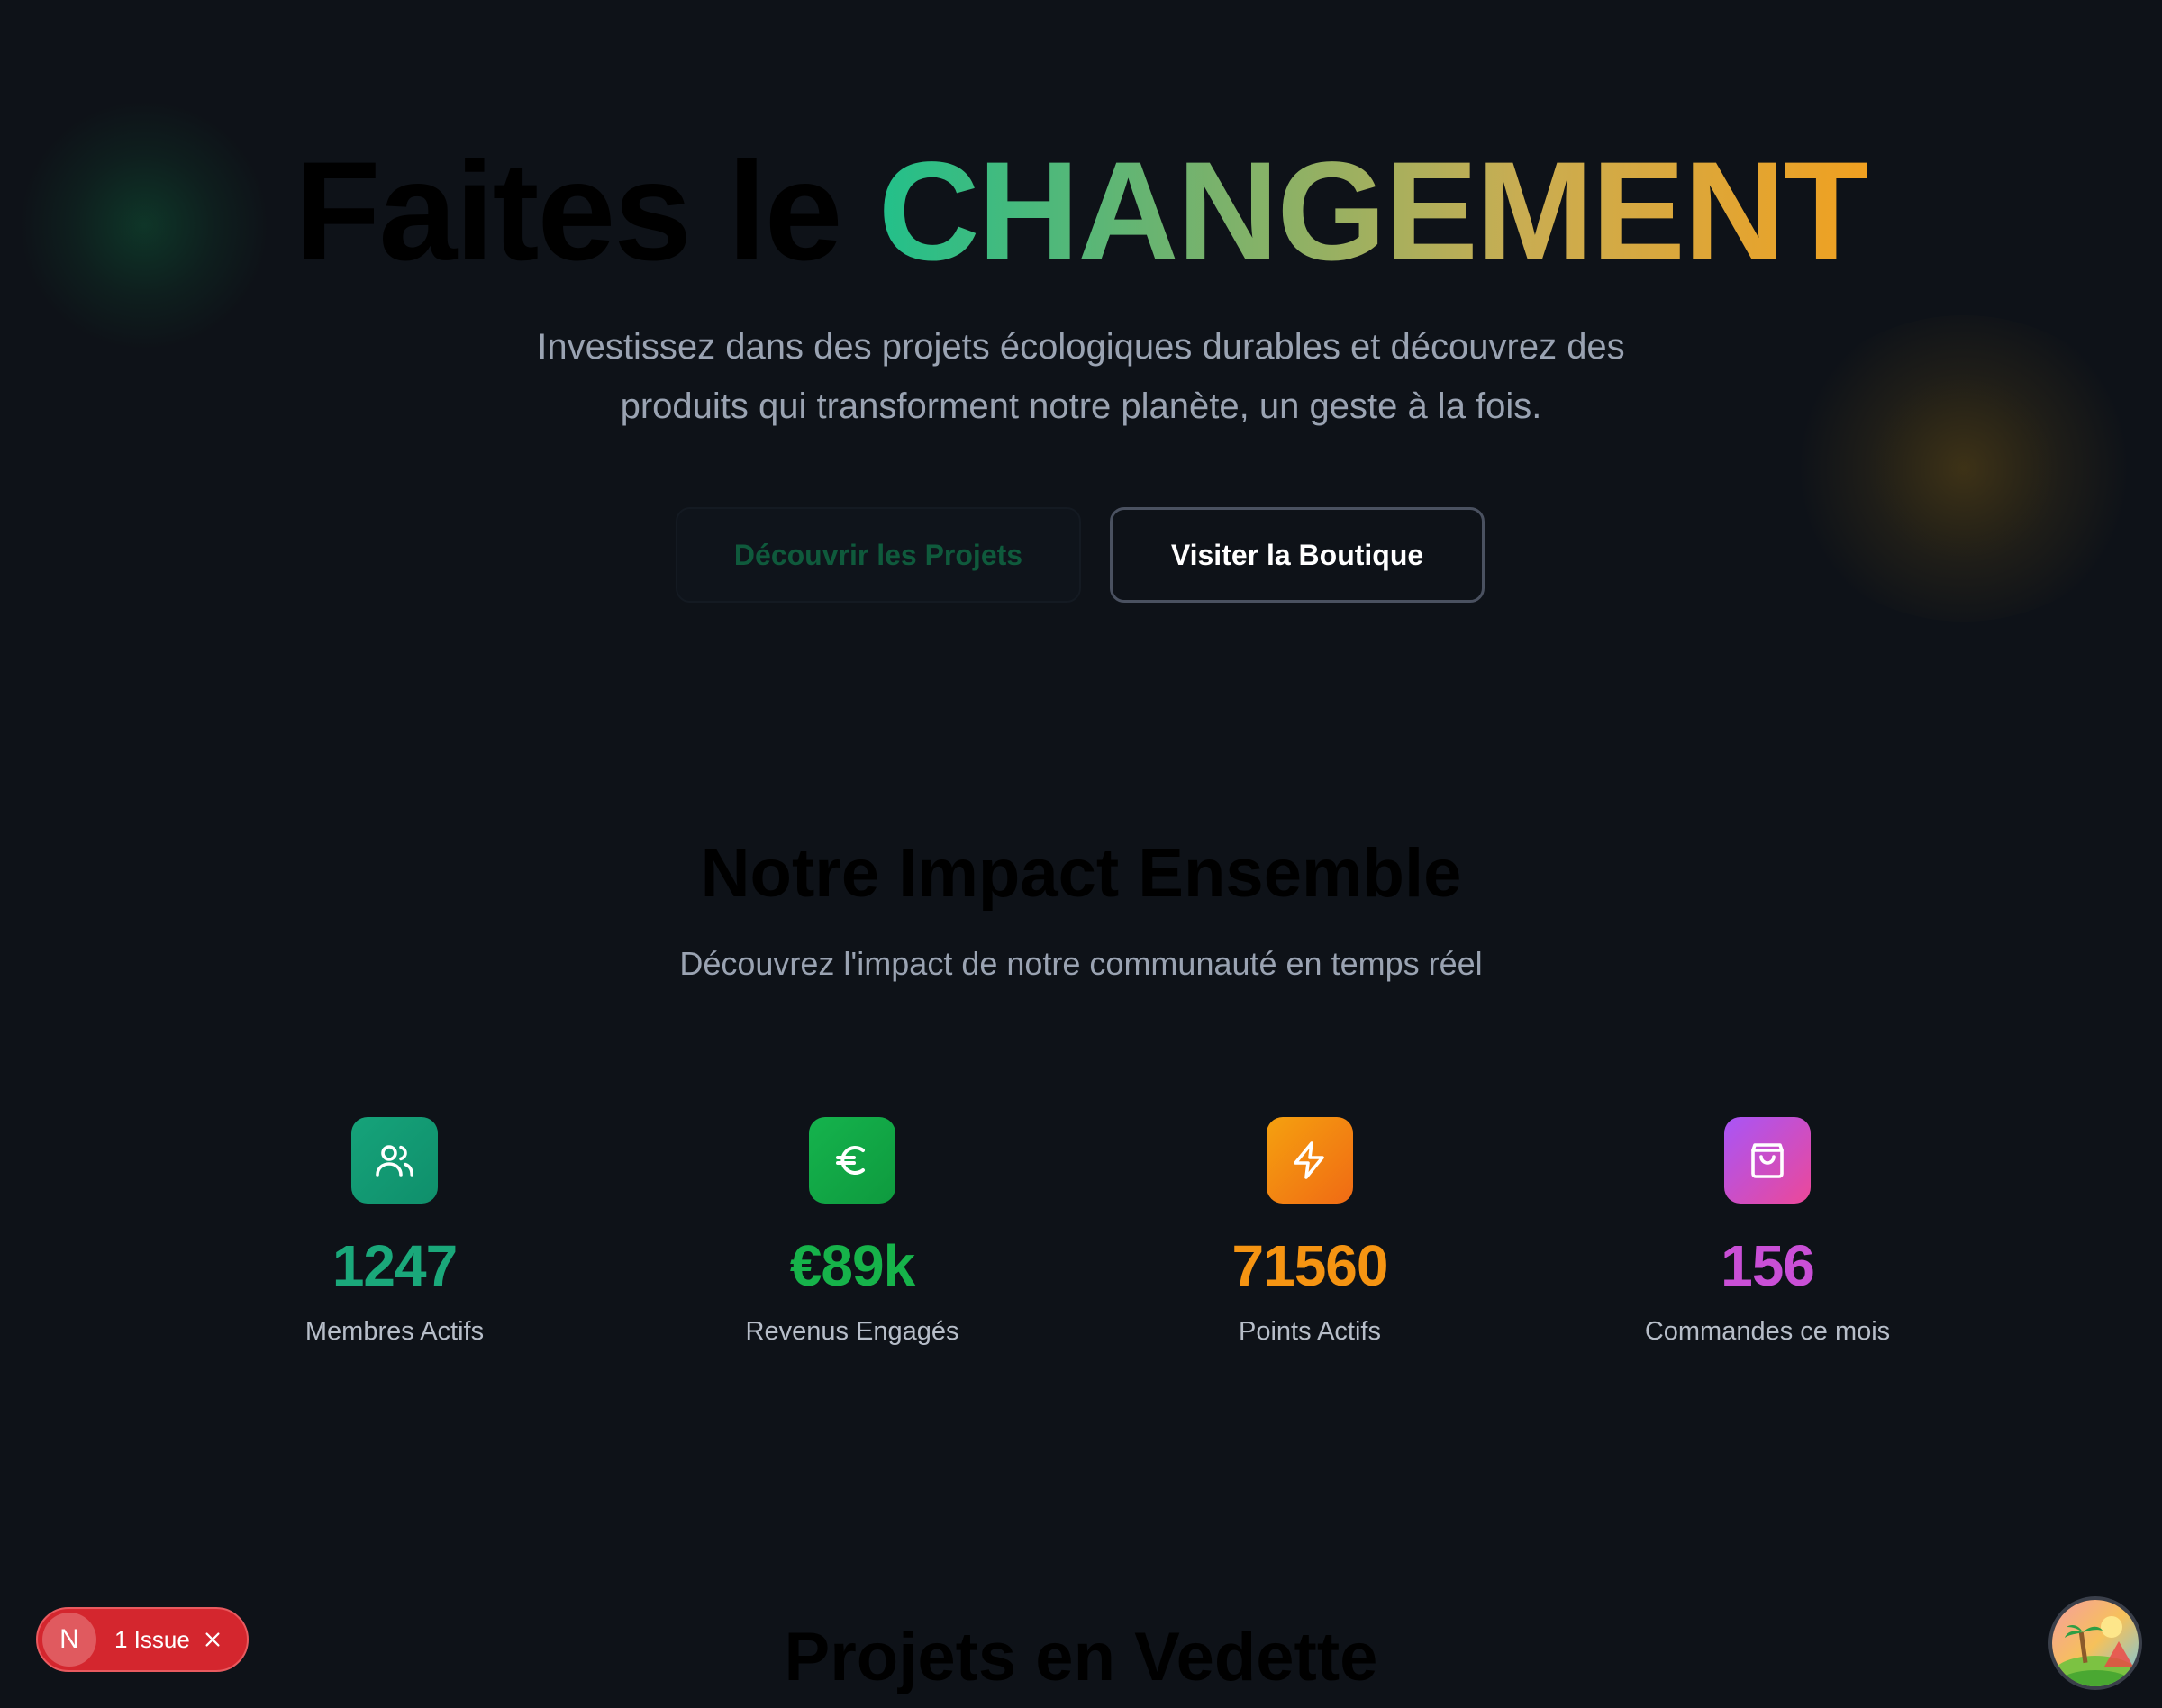 The width and height of the screenshot is (2162, 1708). I want to click on issues-count-label: 1 Issue, so click(152, 1639).